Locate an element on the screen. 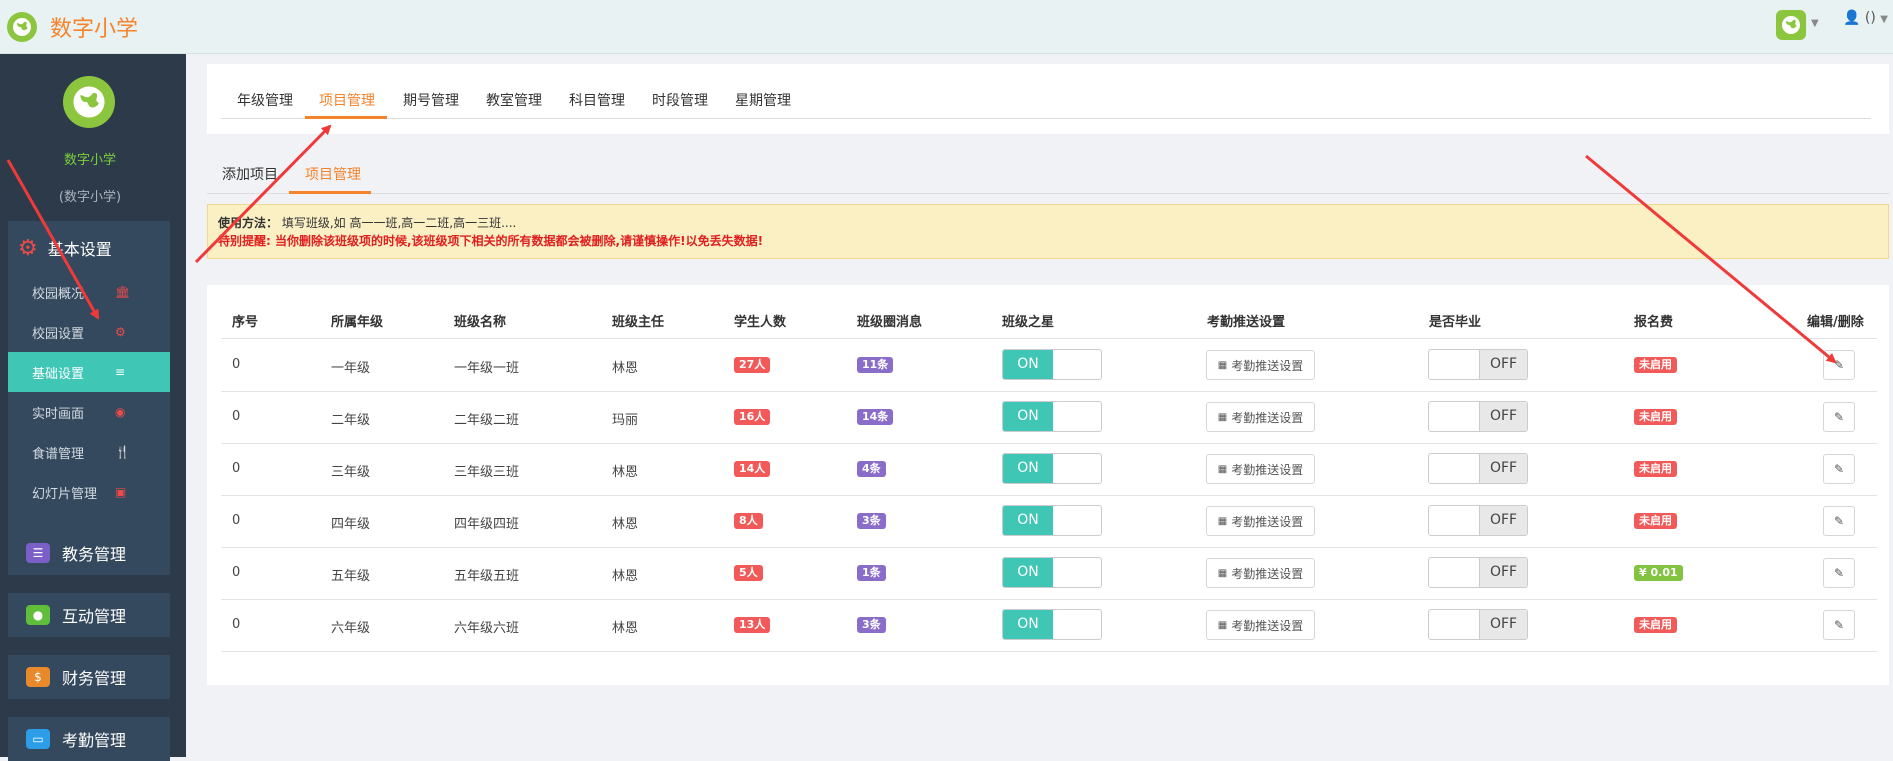  tab-project-management: 项目管理 is located at coordinates (347, 100).